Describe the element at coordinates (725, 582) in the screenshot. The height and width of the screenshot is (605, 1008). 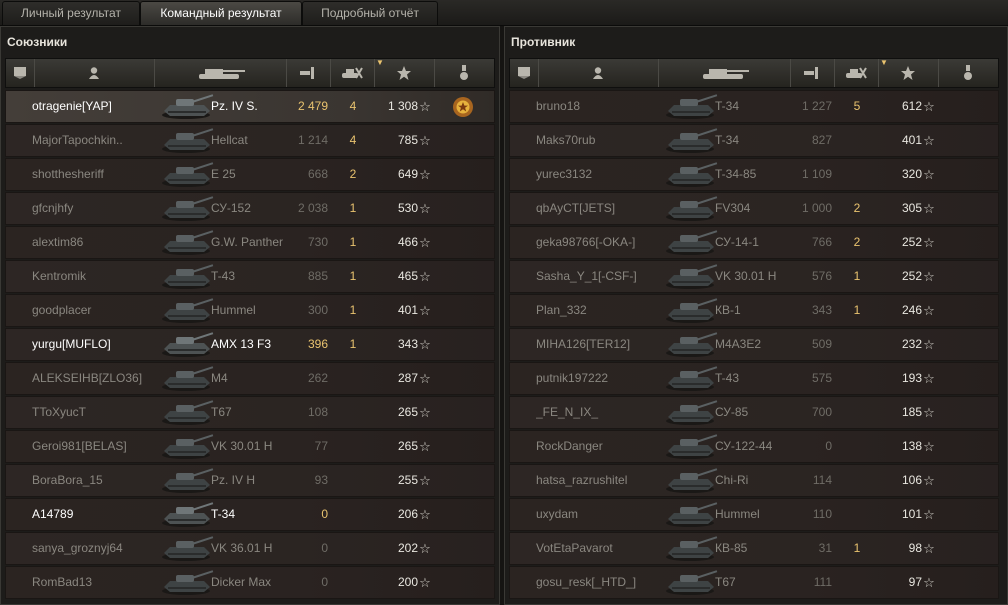
I see `tank-name: T67` at that location.